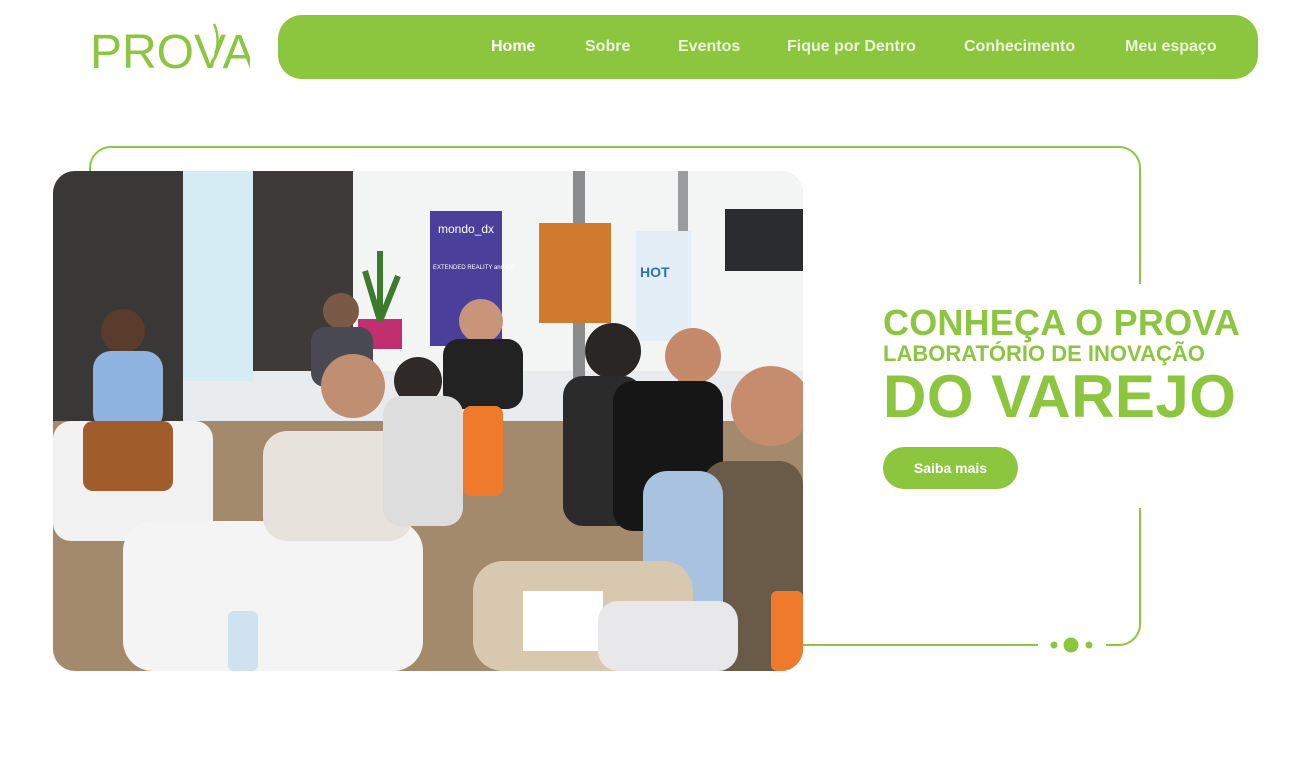 Image resolution: width=1296 pixels, height=762 pixels. Describe the element at coordinates (513, 47) in the screenshot. I see `nav-home: Home` at that location.